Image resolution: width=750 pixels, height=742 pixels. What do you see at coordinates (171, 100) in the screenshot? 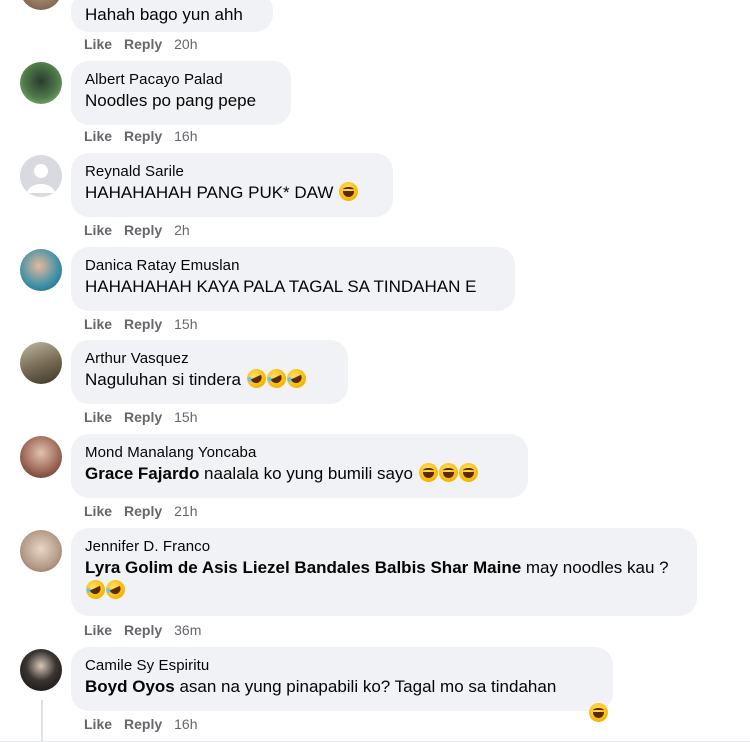
I see `comment-text: Noodles po pang pepe` at bounding box center [171, 100].